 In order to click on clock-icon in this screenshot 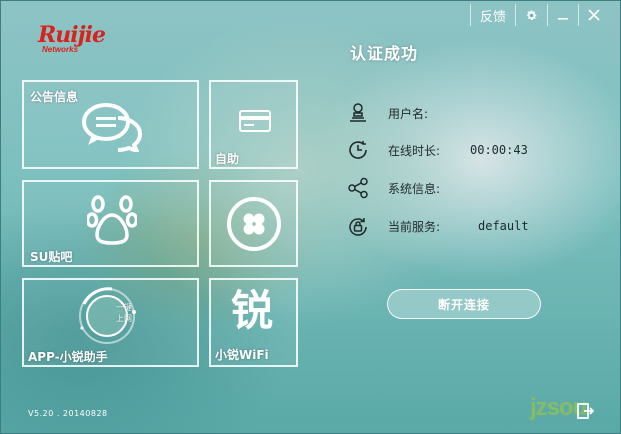, I will do `click(358, 150)`.